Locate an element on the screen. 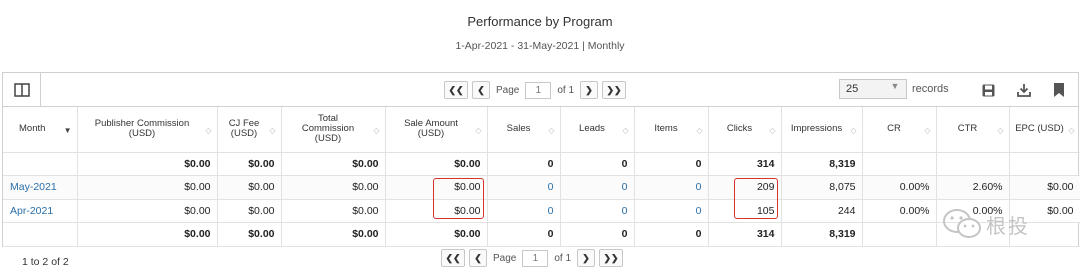 This screenshot has height=269, width=1080. bookmark-icon is located at coordinates (1059, 90).